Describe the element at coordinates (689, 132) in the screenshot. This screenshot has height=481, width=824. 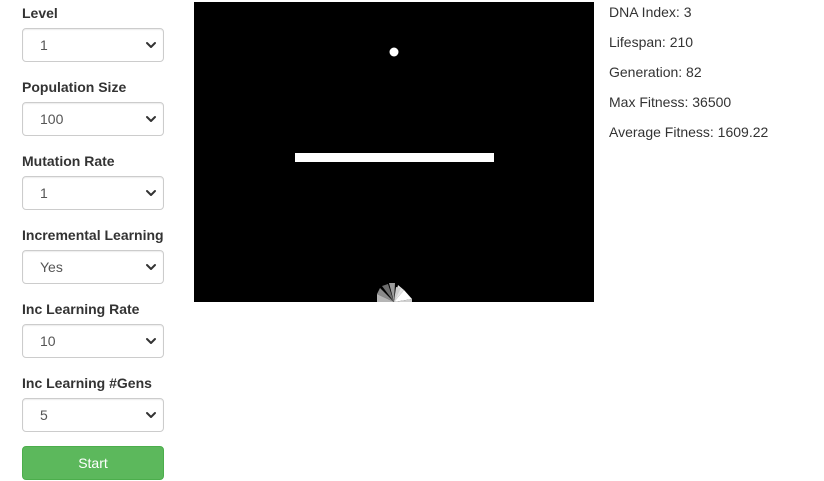
I see `average-fitness-stat: Average Fitness: 1609.22` at that location.